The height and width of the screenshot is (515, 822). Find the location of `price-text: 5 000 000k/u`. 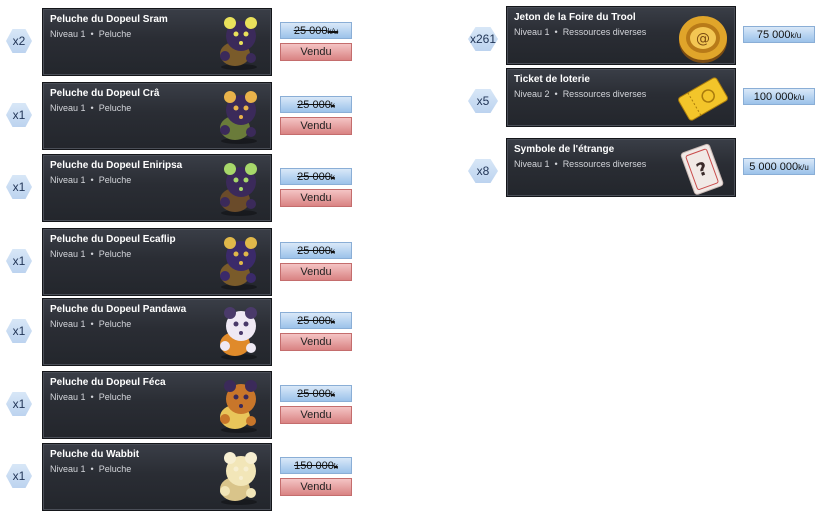

price-text: 5 000 000k/u is located at coordinates (779, 167).